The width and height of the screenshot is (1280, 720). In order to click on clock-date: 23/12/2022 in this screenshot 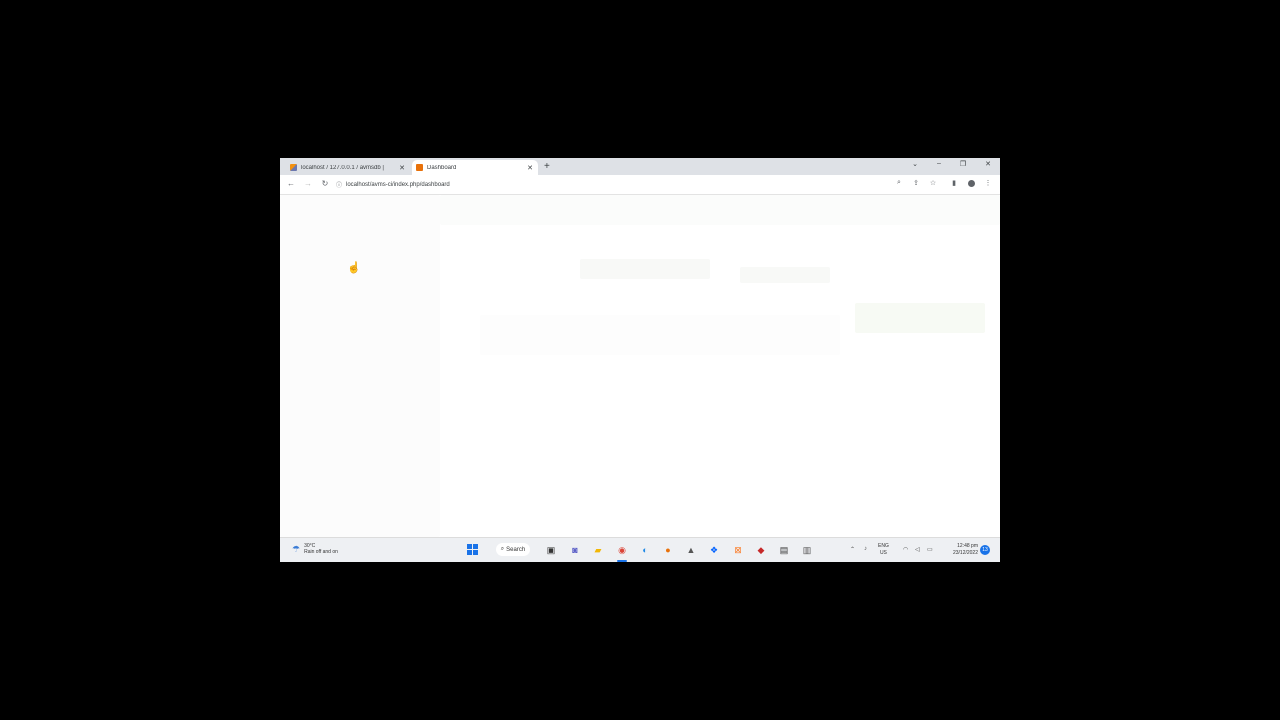, I will do `click(965, 553)`.